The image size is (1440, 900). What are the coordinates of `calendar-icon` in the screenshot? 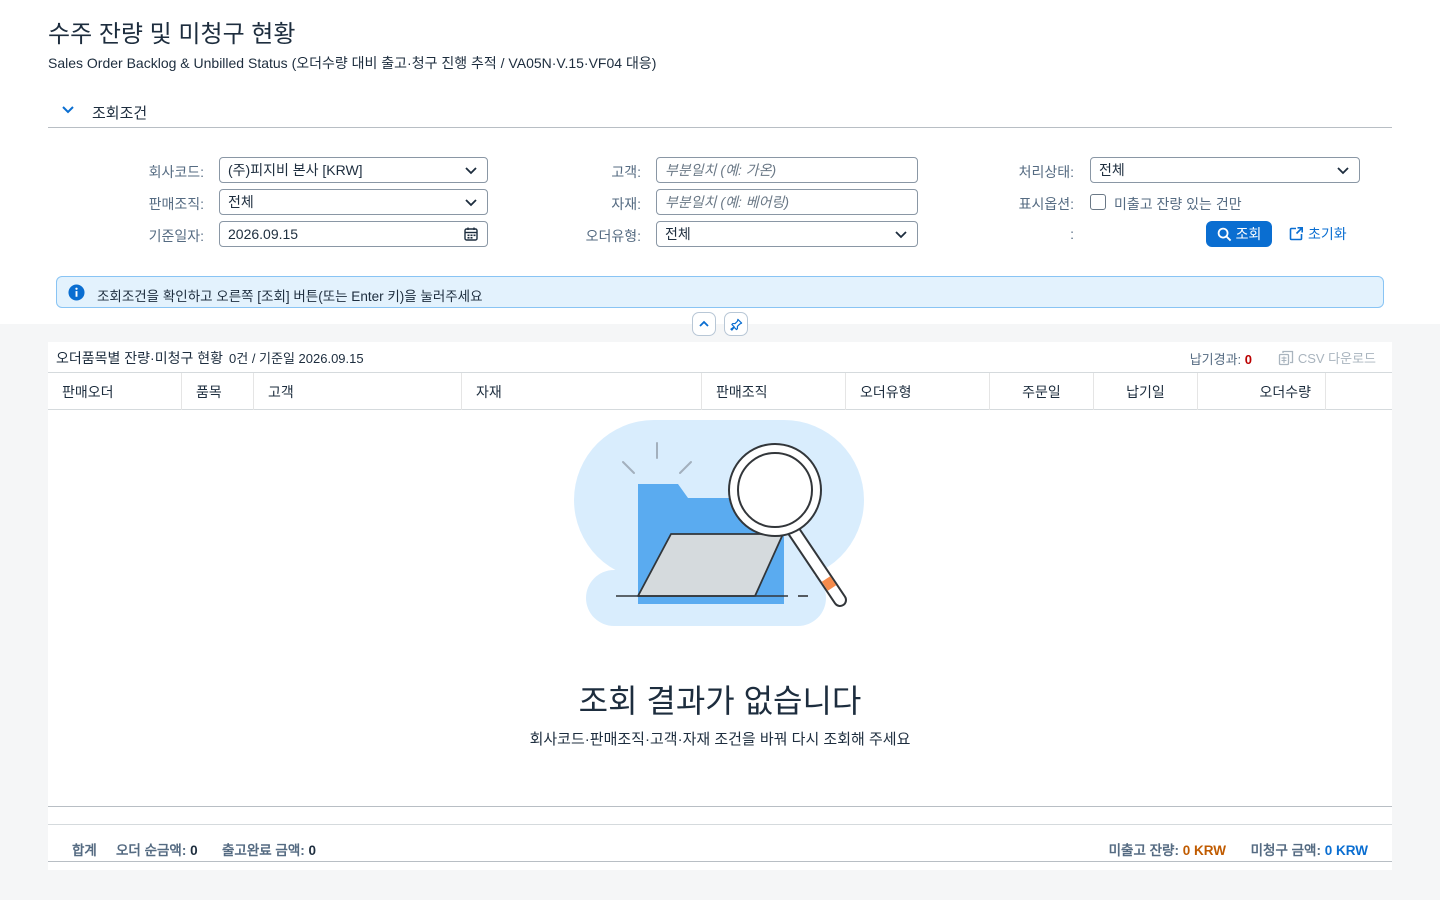 It's located at (471, 234).